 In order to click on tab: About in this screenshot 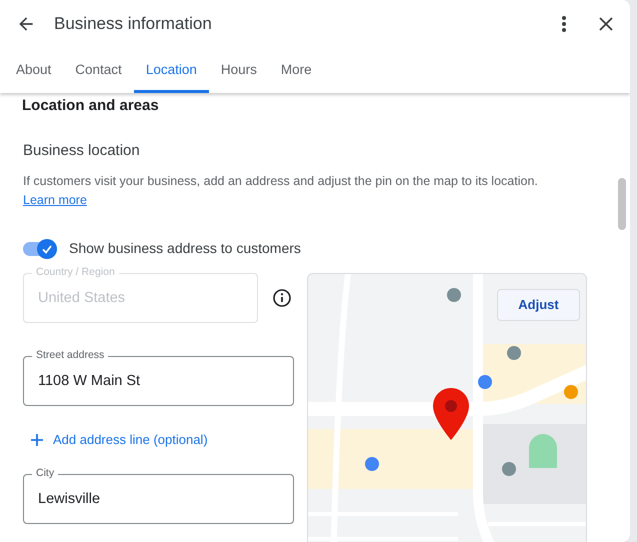, I will do `click(34, 70)`.